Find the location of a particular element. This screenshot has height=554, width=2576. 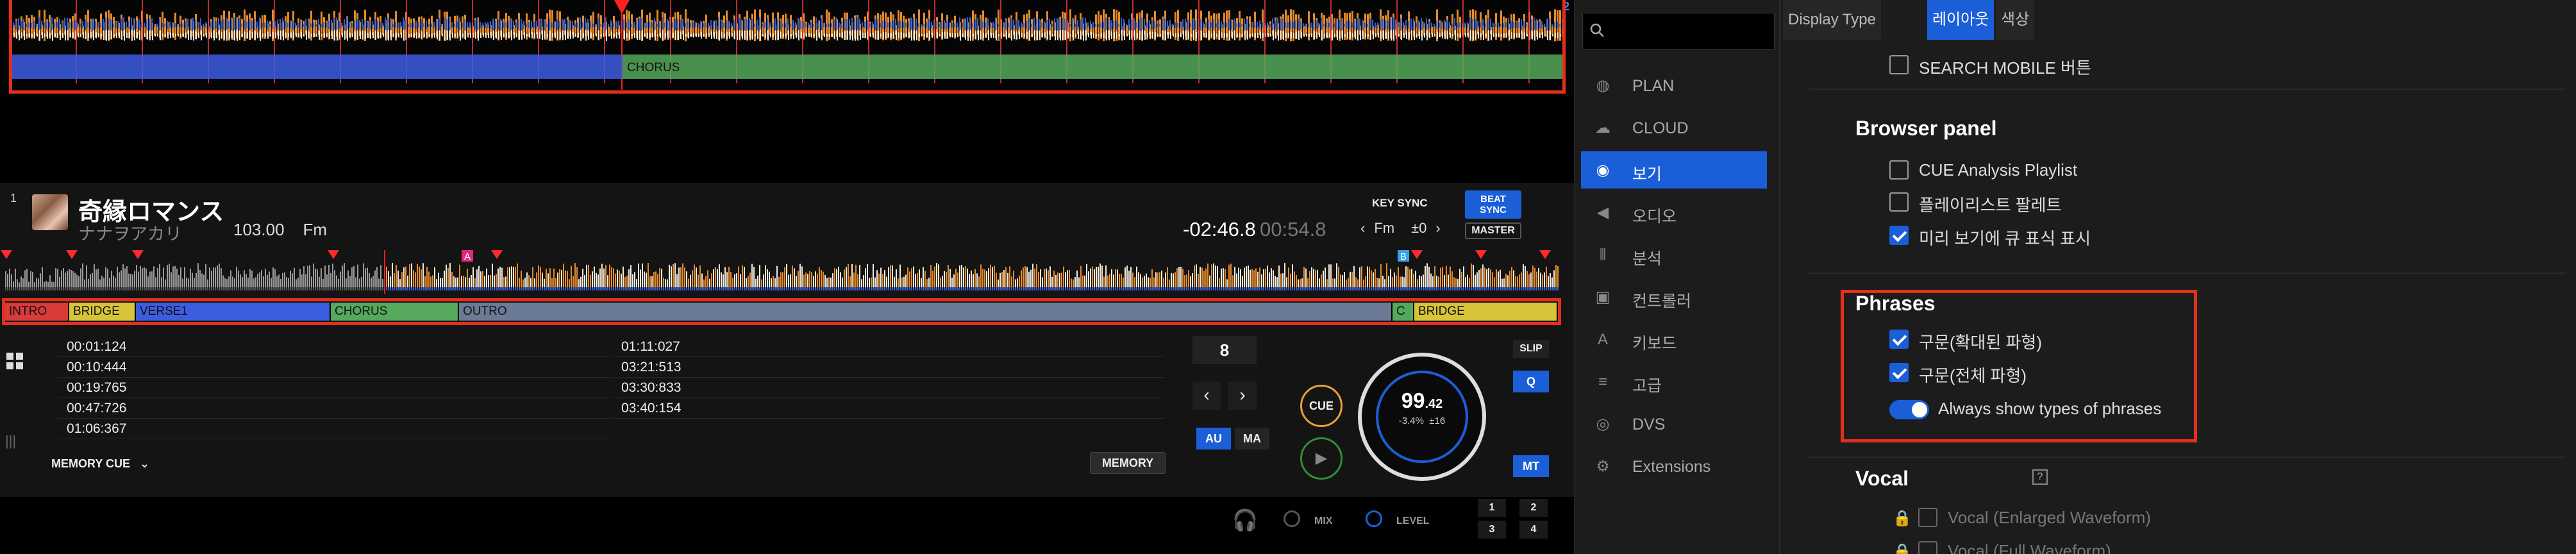

track-bpm-key: 103.00 Fm is located at coordinates (280, 230).